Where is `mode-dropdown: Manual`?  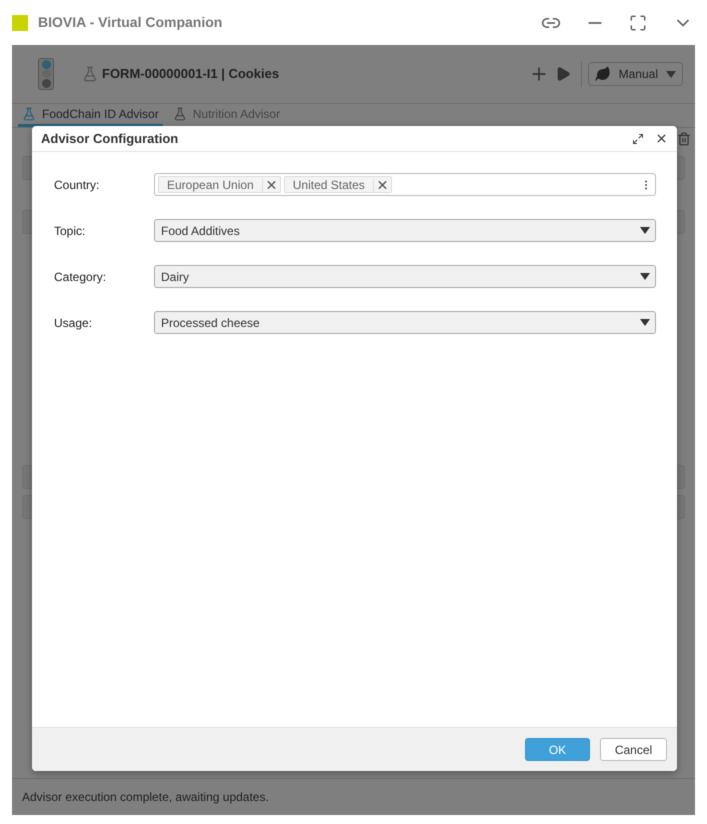
mode-dropdown: Manual is located at coordinates (635, 74).